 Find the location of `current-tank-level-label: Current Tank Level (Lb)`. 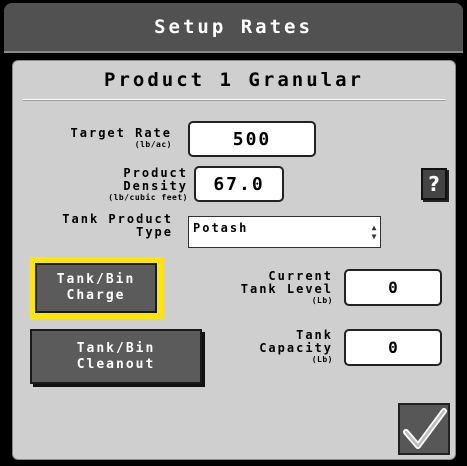

current-tank-level-label: Current Tank Level (Lb) is located at coordinates (273, 288).